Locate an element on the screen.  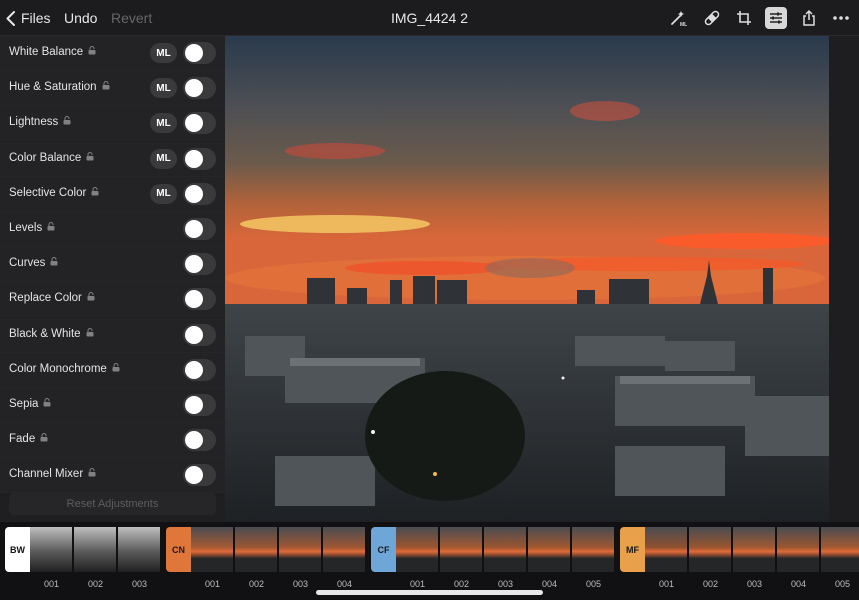
adjustment-row: Sepia is located at coordinates (112, 405).